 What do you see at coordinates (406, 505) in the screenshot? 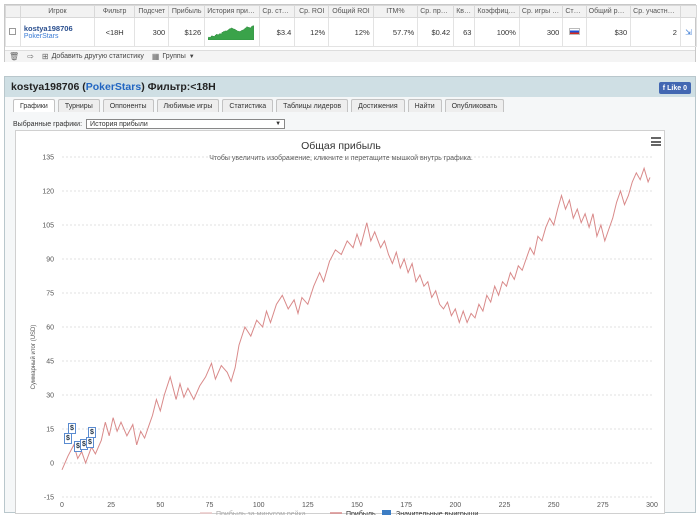
I see `x-tick-label: 175` at bounding box center [406, 505].